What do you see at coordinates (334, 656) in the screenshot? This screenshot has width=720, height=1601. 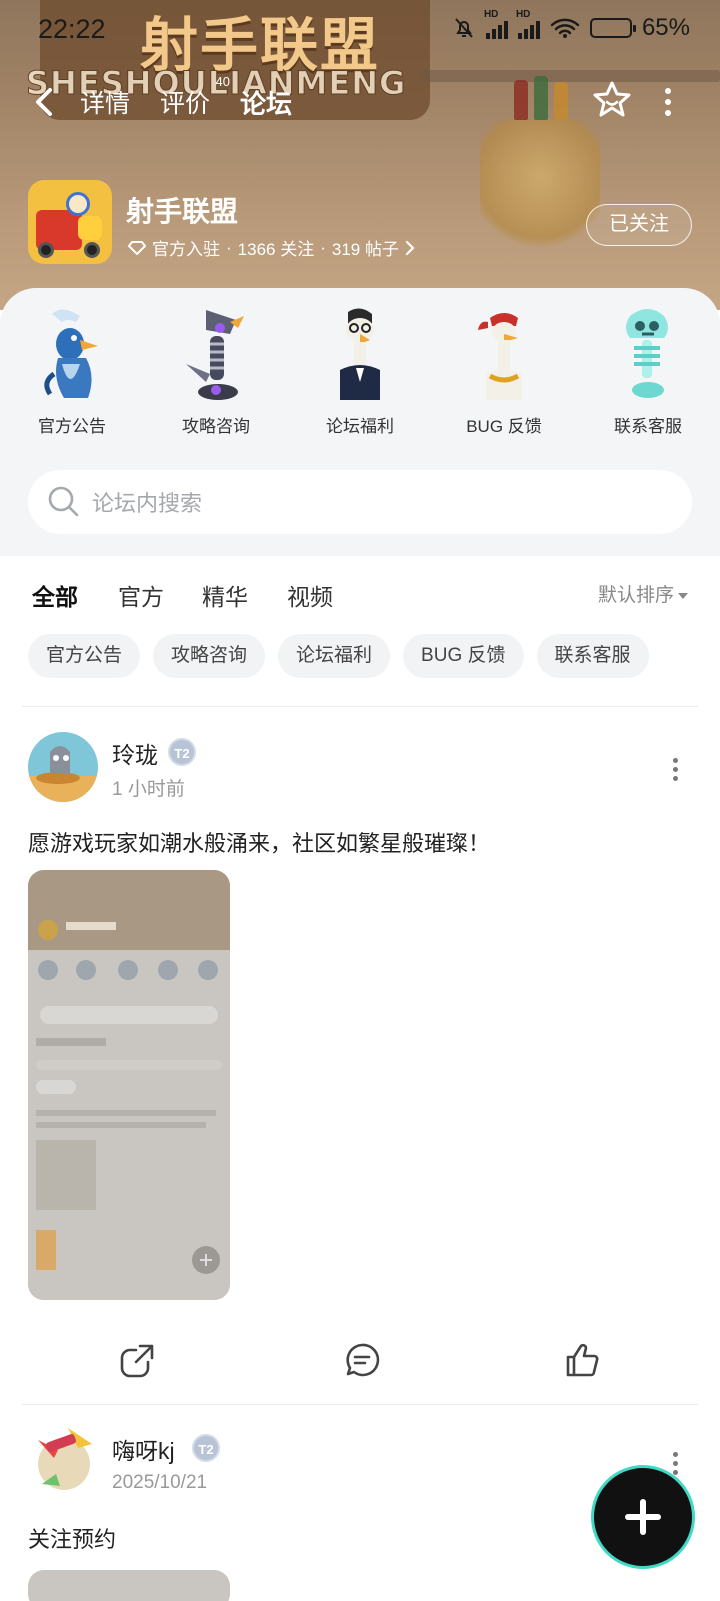 I see `chip-welfare: 论坛福利` at bounding box center [334, 656].